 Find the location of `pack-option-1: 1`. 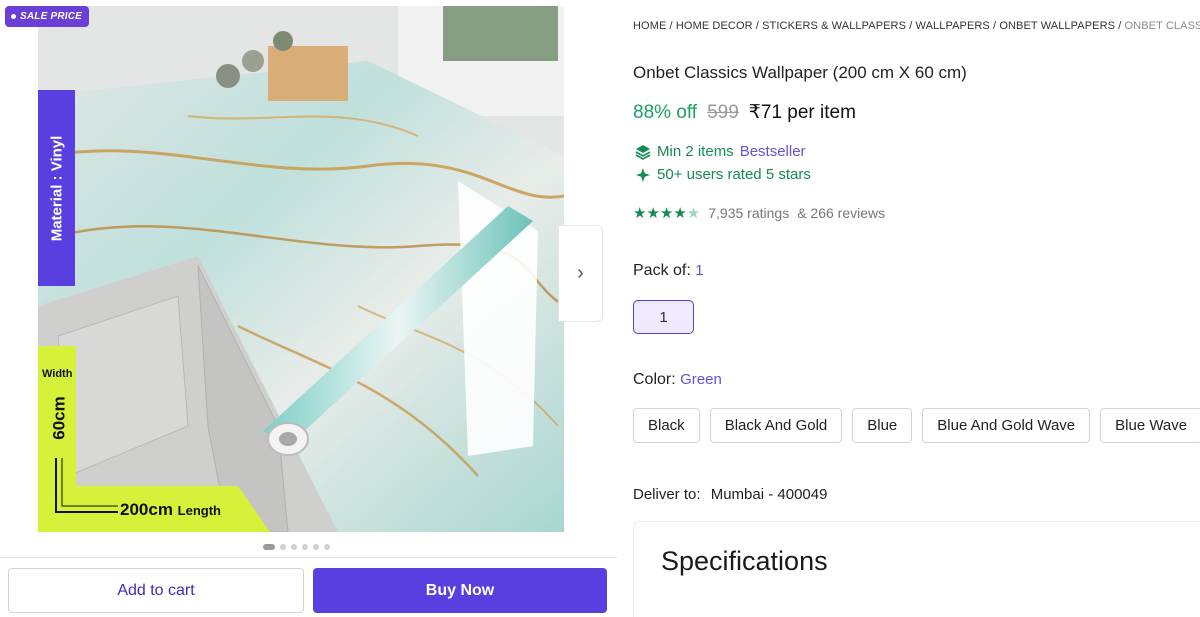

pack-option-1: 1 is located at coordinates (663, 317).